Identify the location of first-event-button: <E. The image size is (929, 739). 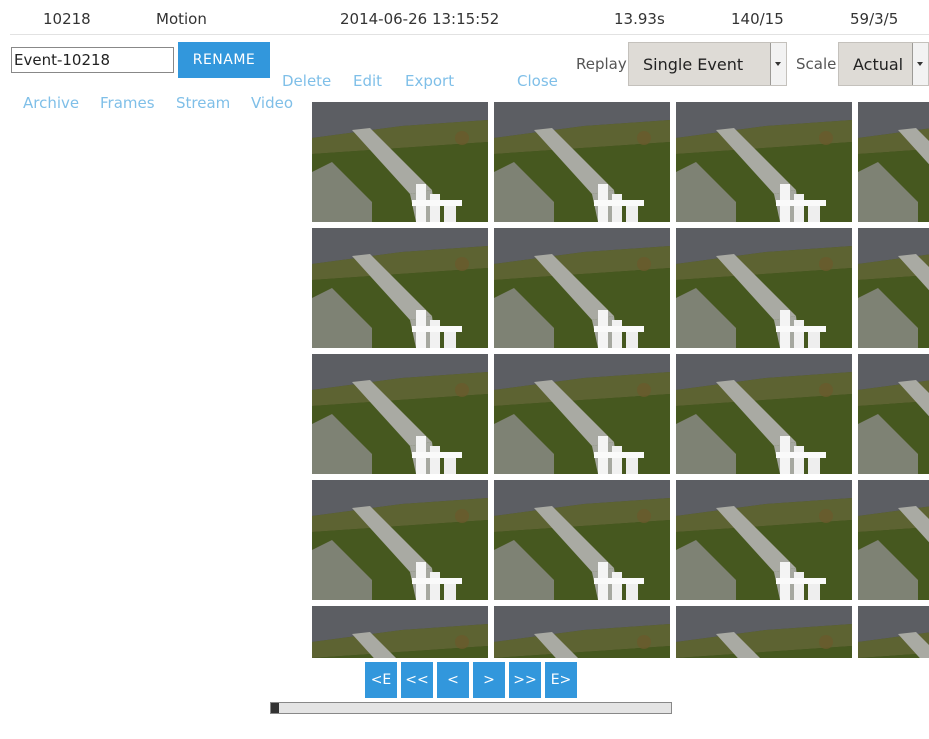
(381, 680).